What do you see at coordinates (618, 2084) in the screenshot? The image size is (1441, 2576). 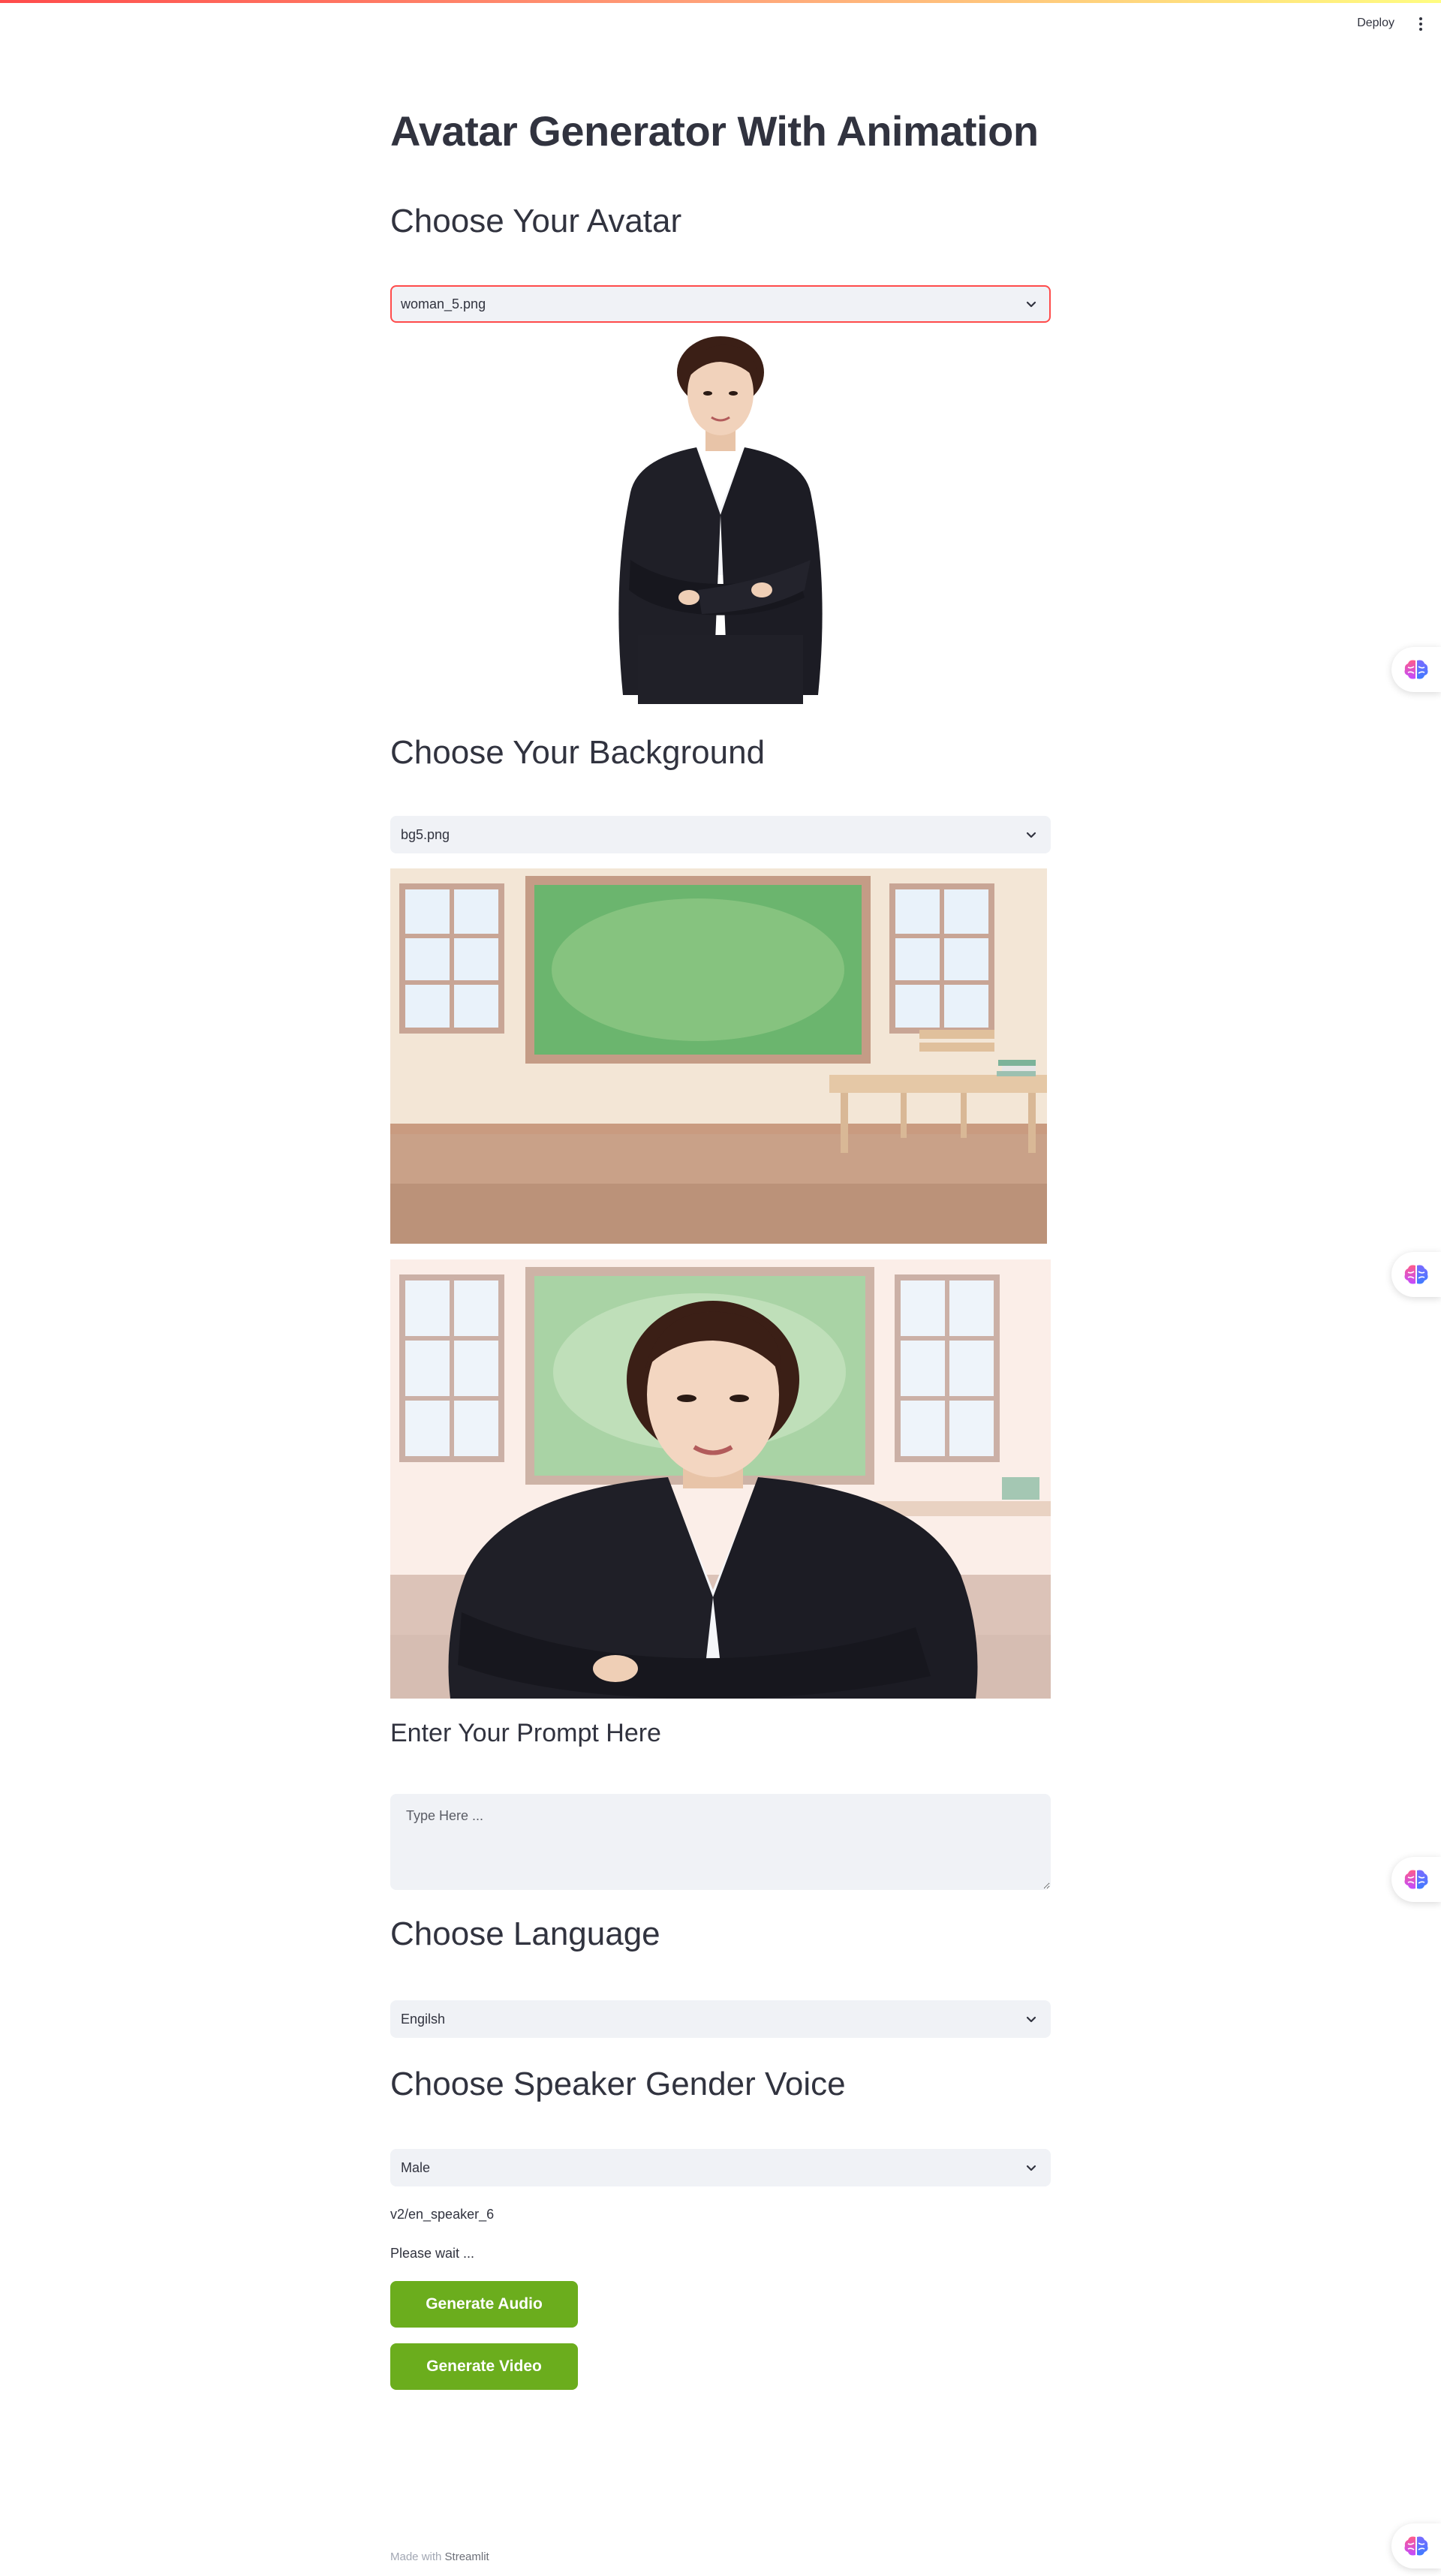 I see `gender-voice-heading: Choose Speaker Gender Voice` at bounding box center [618, 2084].